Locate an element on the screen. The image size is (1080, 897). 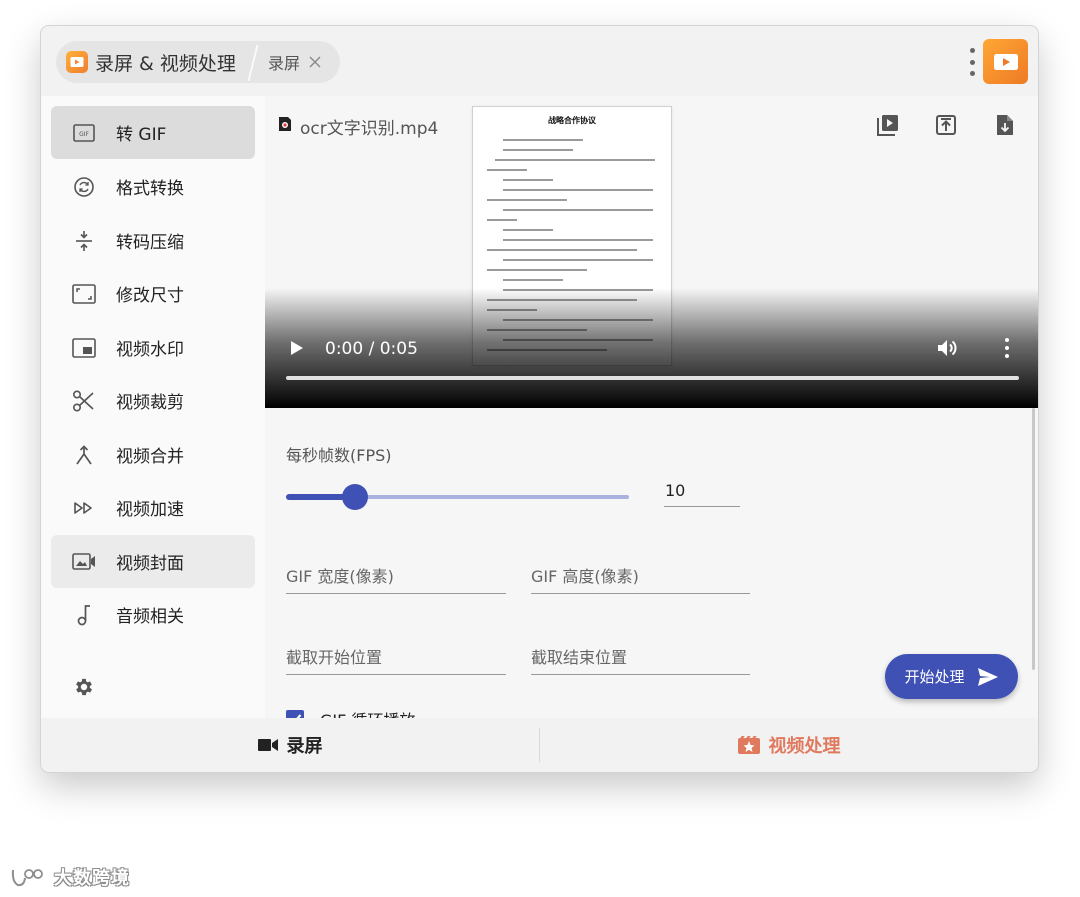
sidebar-item-gif: GIF 转 GIF is located at coordinates (153, 132).